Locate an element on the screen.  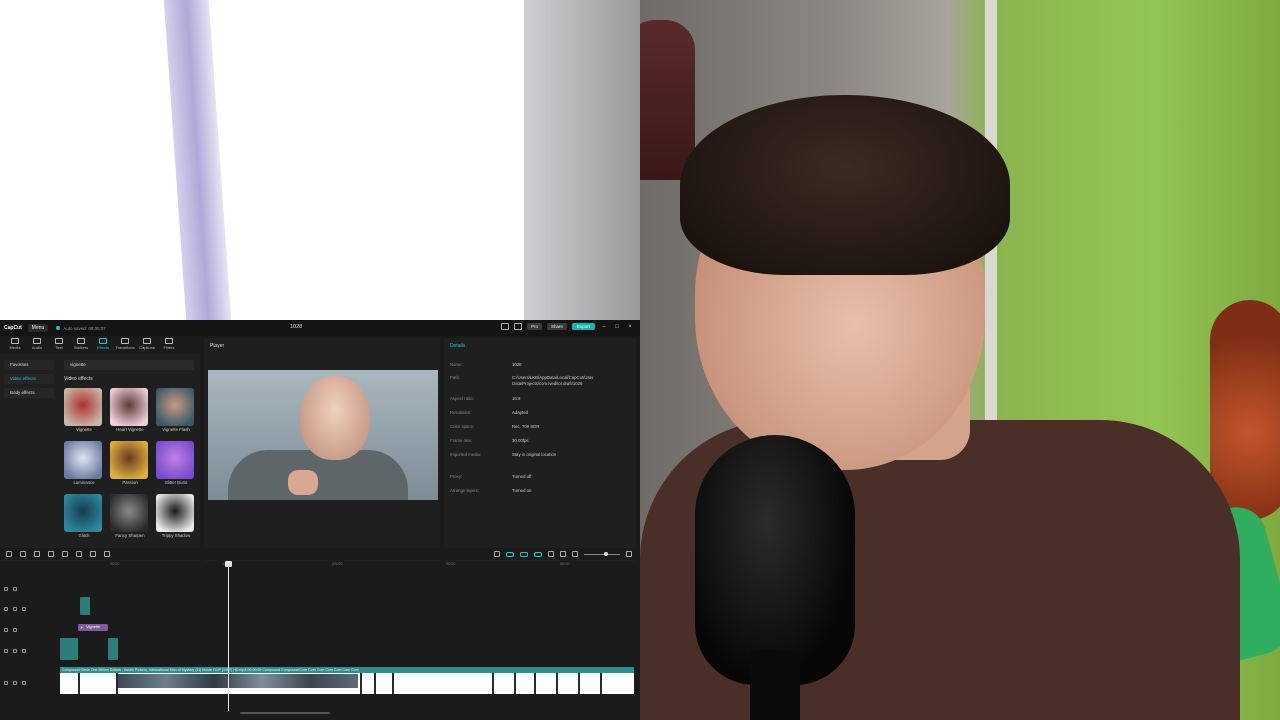
autosave-text: Auto saved: 08:06:07 is located at coordinates (84, 328).